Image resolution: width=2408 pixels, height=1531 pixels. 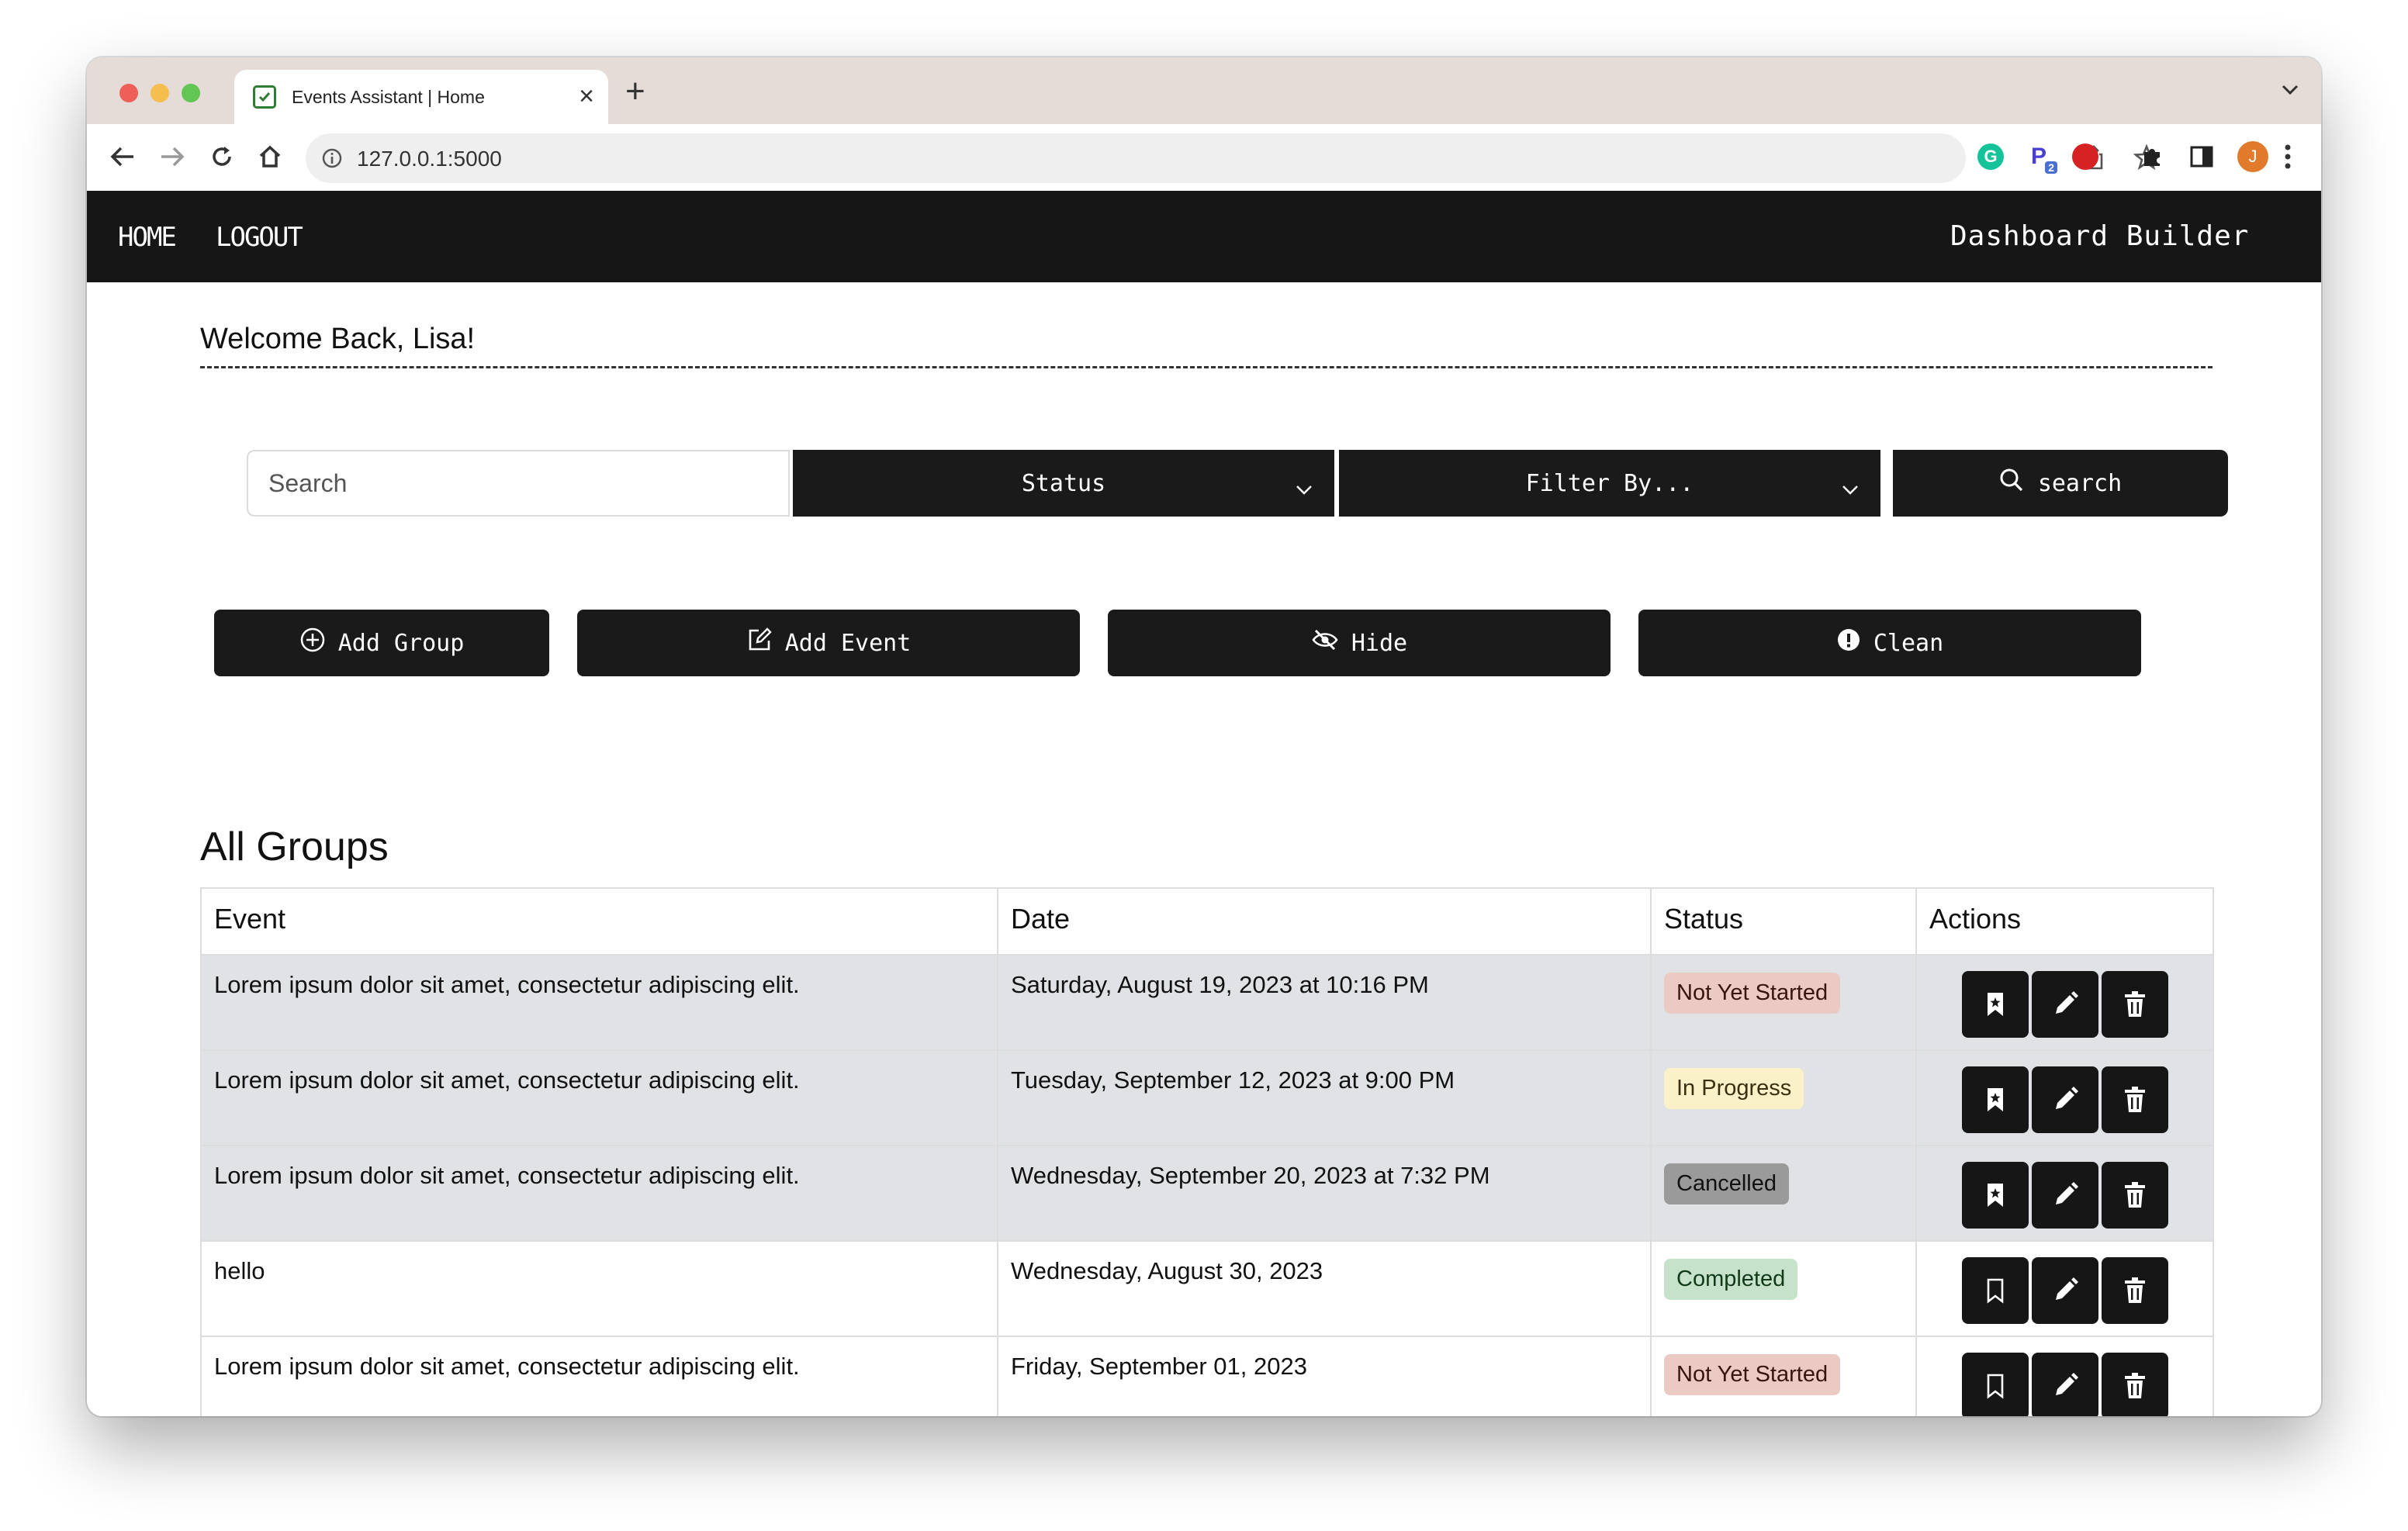 I want to click on new-tab-icon: +, so click(x=635, y=91).